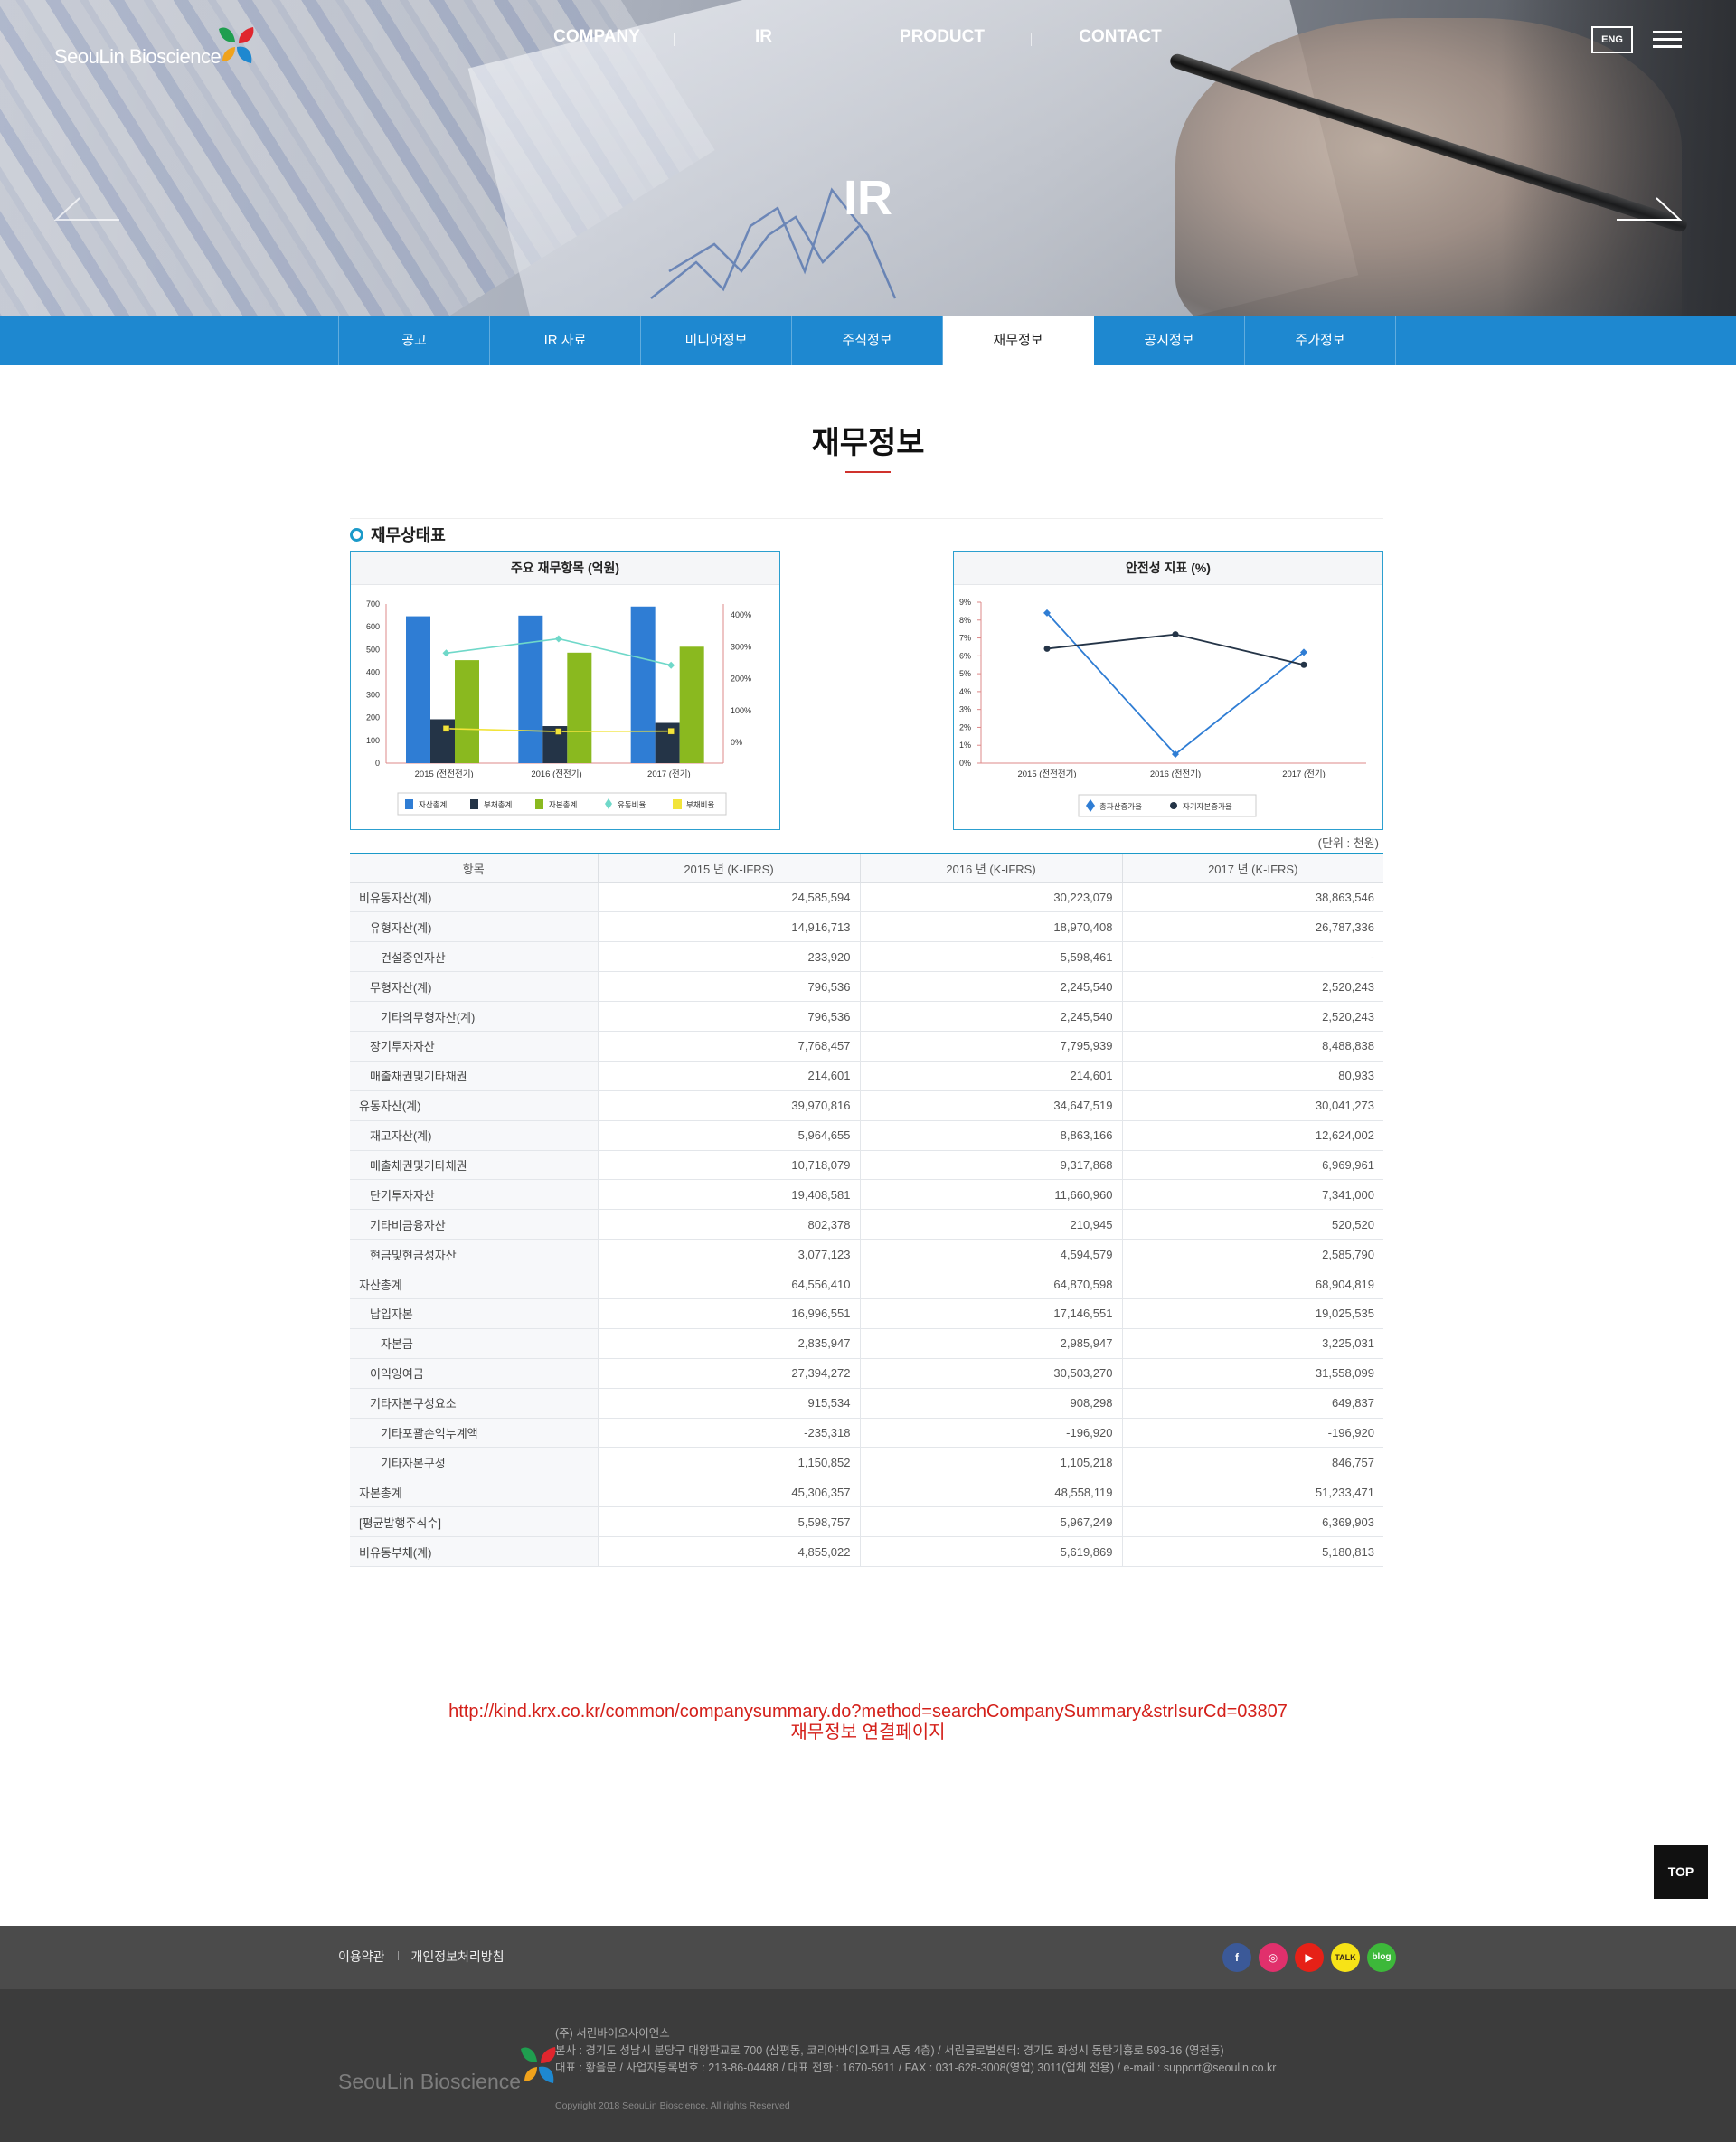  What do you see at coordinates (373, 740) in the screenshot?
I see `y-tick-label: 100` at bounding box center [373, 740].